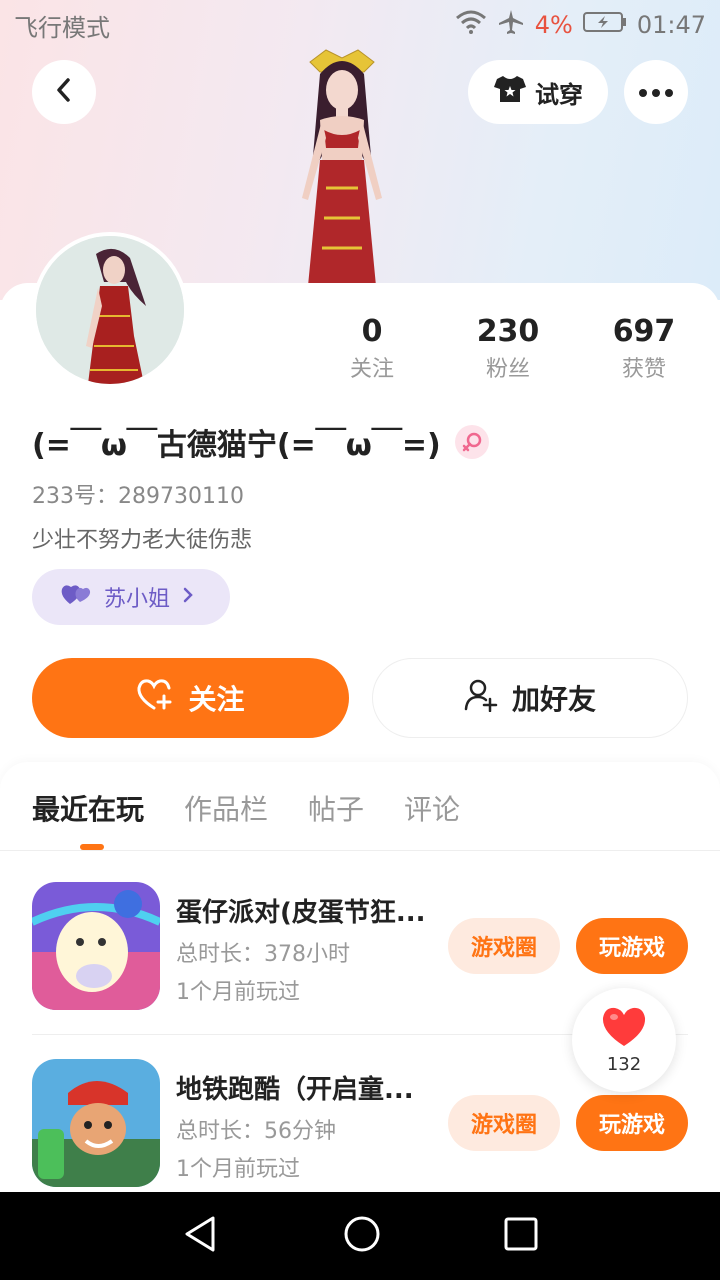 The width and height of the screenshot is (720, 1280). What do you see at coordinates (671, 25) in the screenshot?
I see `clock: 01:47` at bounding box center [671, 25].